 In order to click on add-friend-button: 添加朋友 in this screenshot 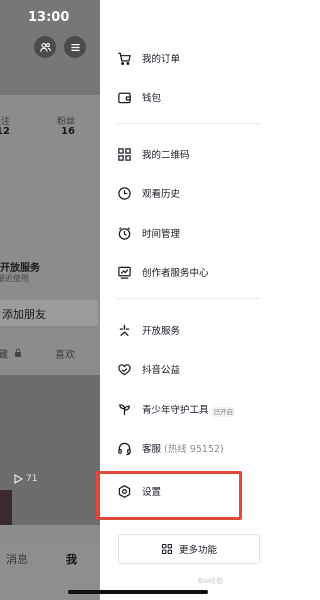, I will do `click(49, 313)`.